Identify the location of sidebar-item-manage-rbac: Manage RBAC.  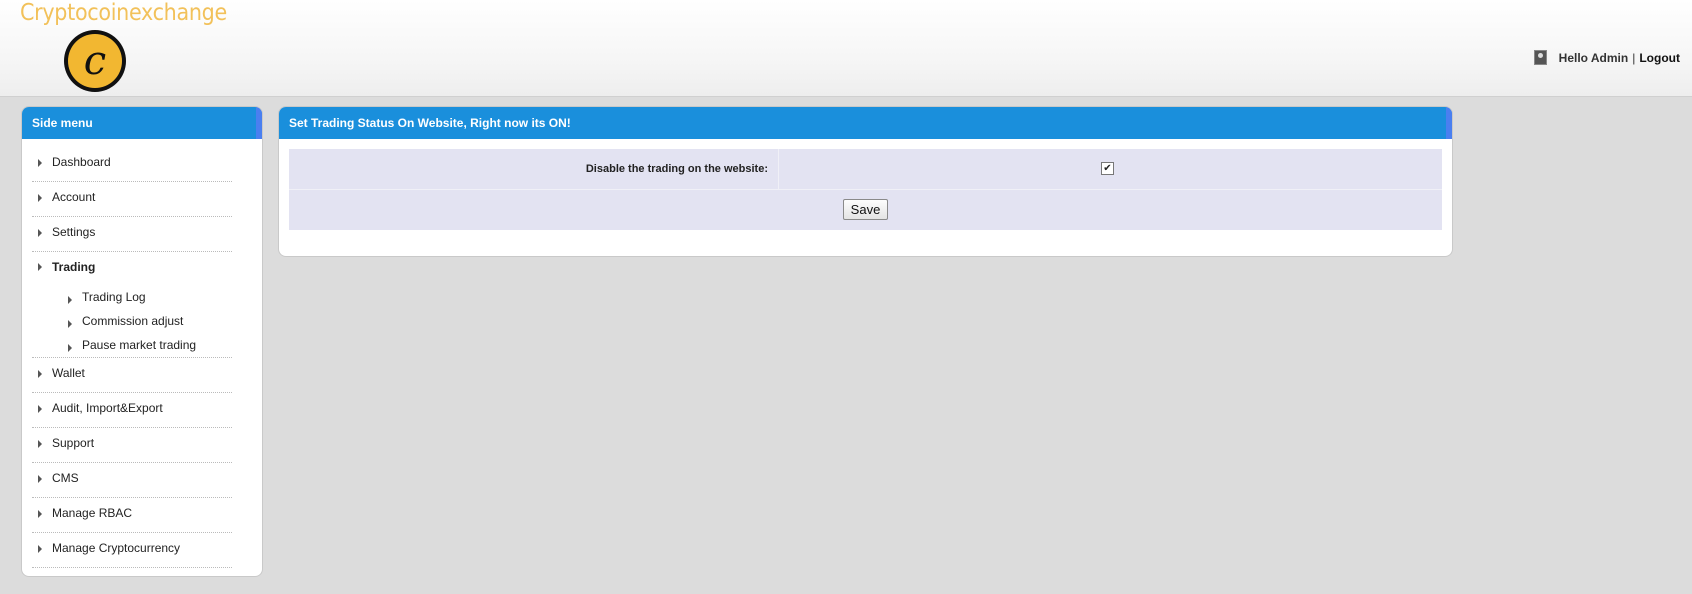
(132, 515).